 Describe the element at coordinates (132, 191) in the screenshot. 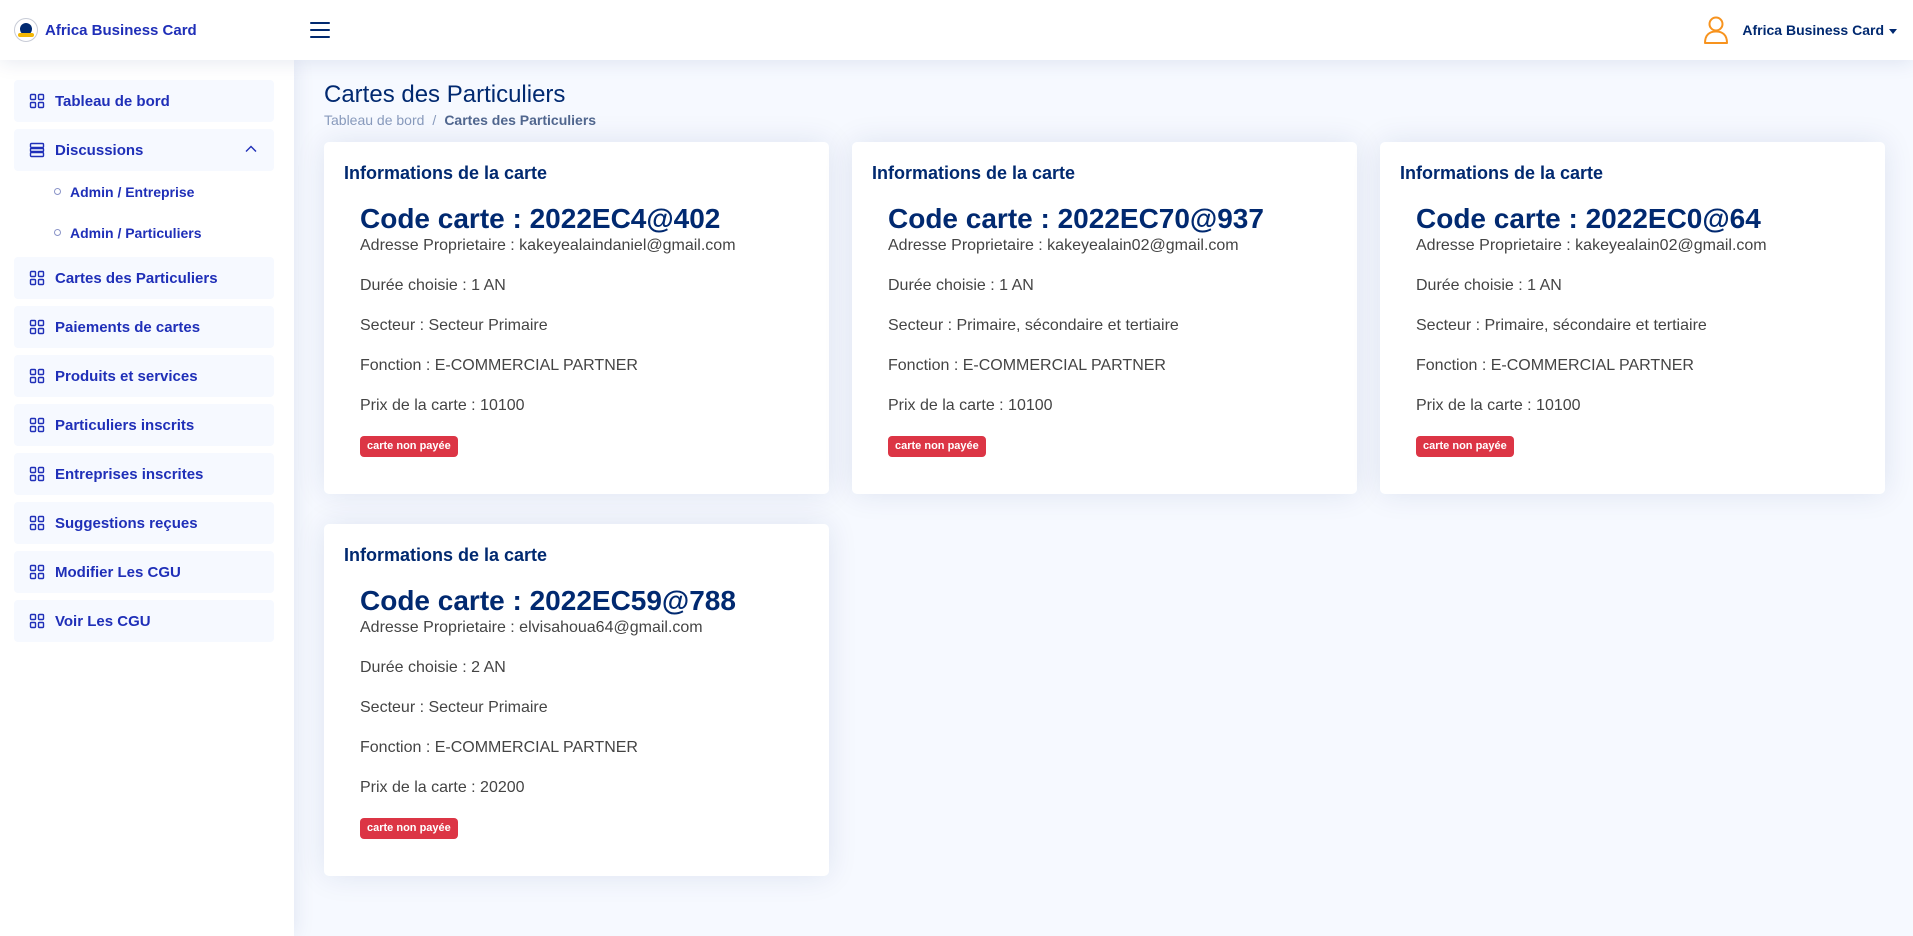

I see `sidebar-subitem-label: Admin / Entreprise` at that location.